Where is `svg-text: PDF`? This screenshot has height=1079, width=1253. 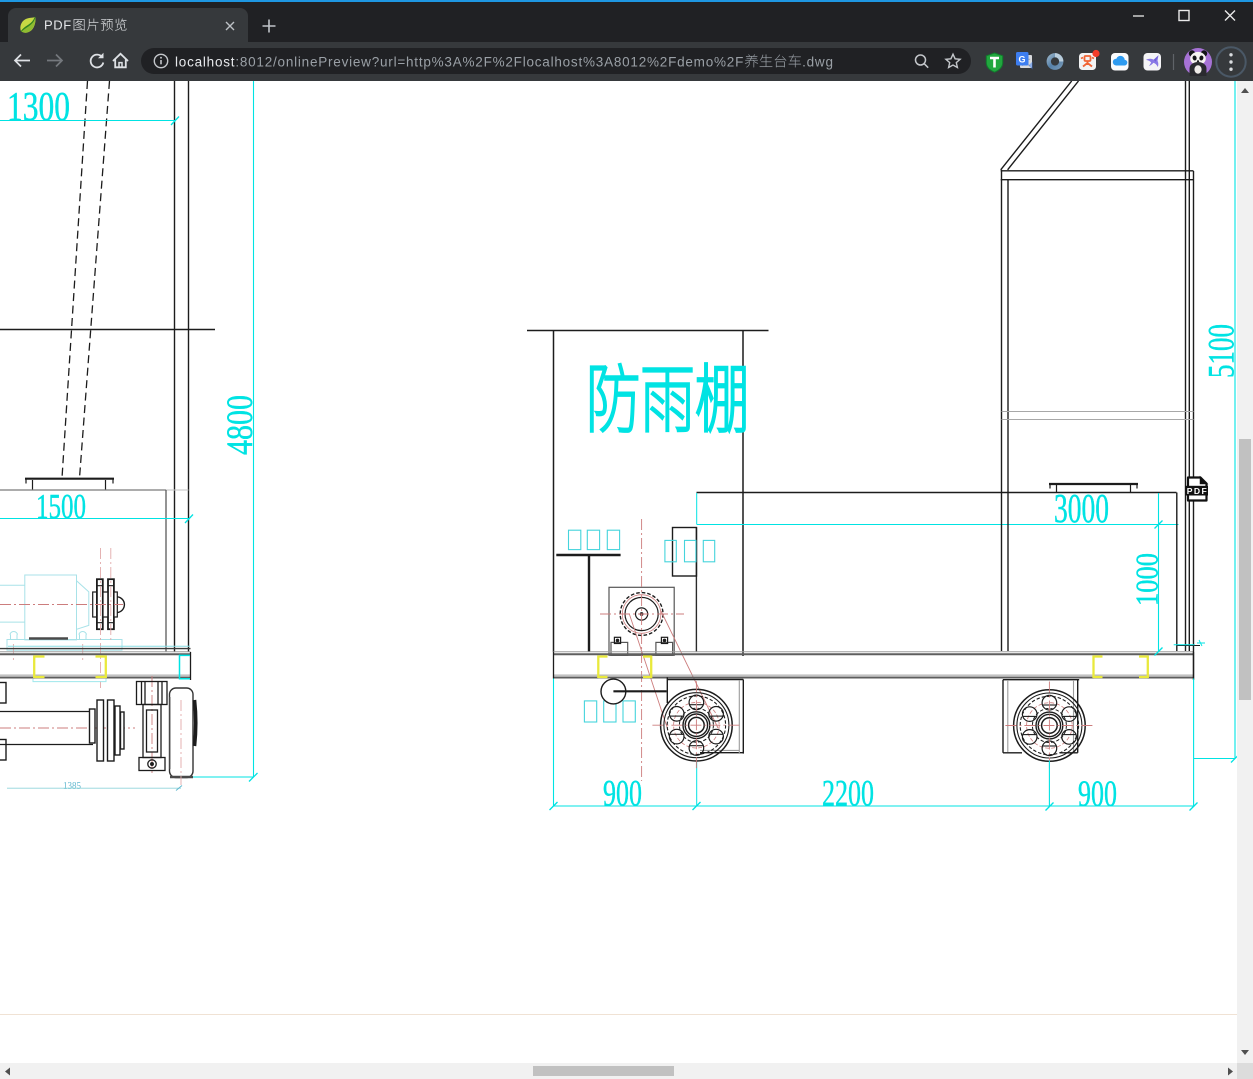
svg-text: PDF is located at coordinates (1197, 491).